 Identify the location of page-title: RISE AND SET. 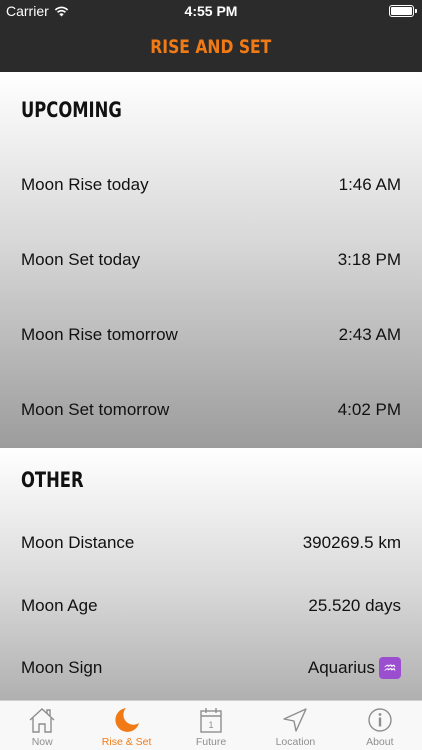
(211, 47).